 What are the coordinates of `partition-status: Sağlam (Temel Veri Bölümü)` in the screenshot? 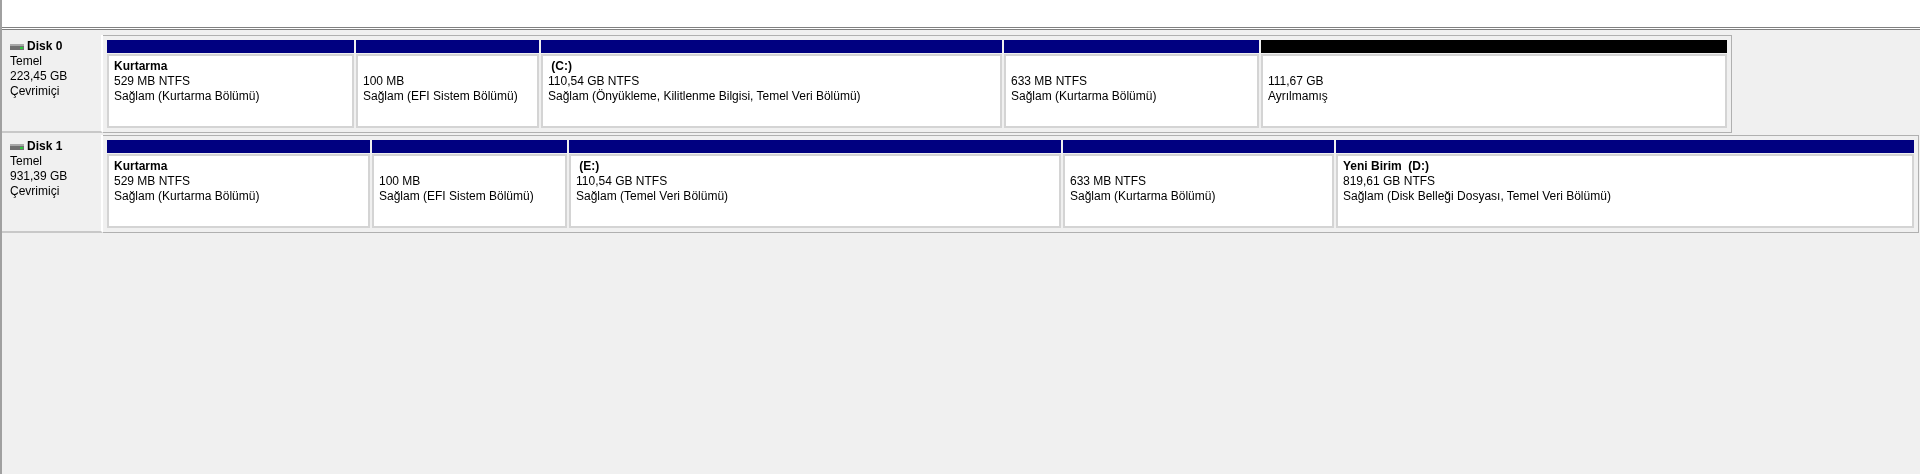 It's located at (653, 196).